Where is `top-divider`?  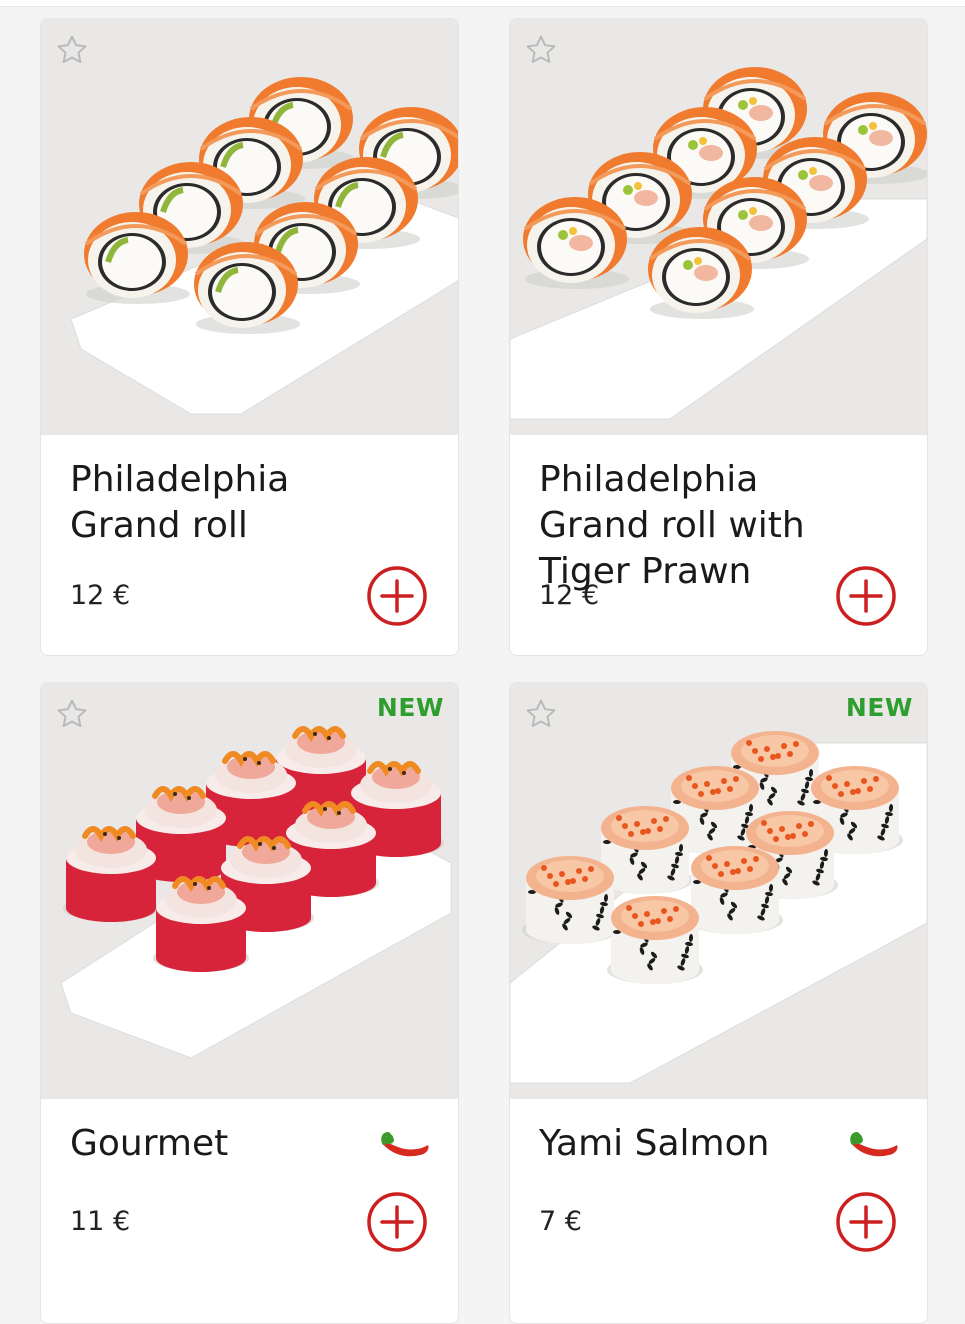 top-divider is located at coordinates (482, 3).